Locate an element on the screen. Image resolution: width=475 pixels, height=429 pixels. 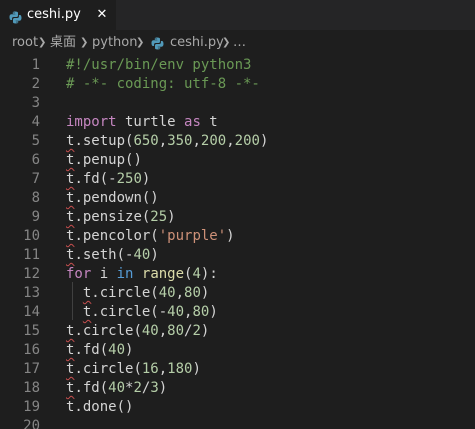
code-line: t.pencolor('purple') is located at coordinates (150, 236).